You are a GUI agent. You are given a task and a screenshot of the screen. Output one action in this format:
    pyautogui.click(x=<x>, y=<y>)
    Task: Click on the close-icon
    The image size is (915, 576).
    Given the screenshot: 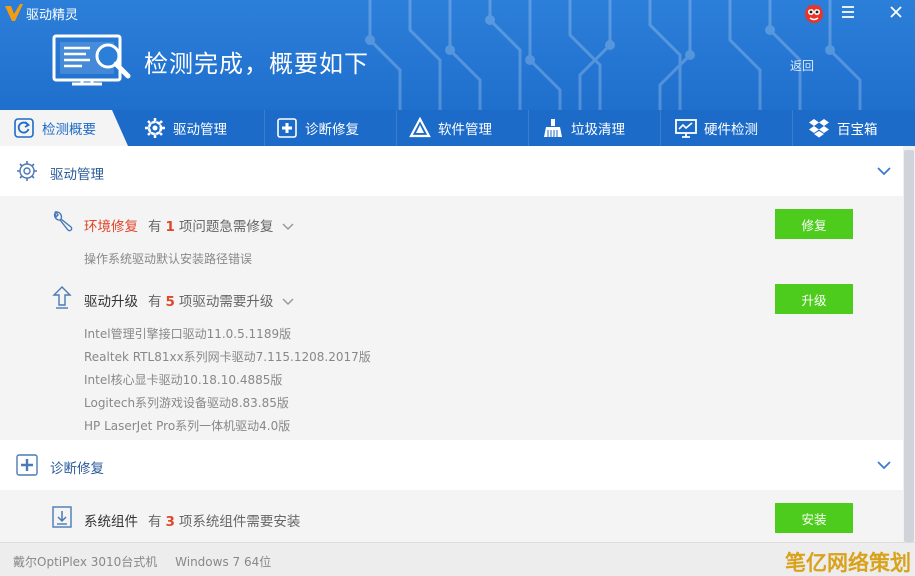 What is the action you would take?
    pyautogui.click(x=896, y=12)
    